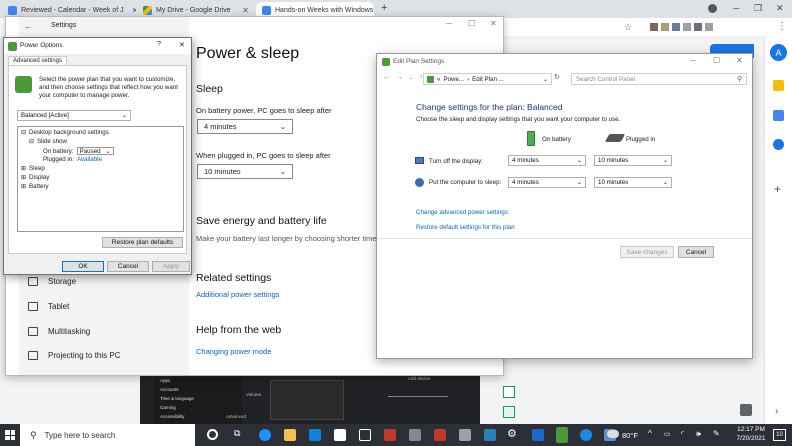 The height and width of the screenshot is (446, 792). What do you see at coordinates (182, 45) in the screenshot?
I see `close-button: ✕` at bounding box center [182, 45].